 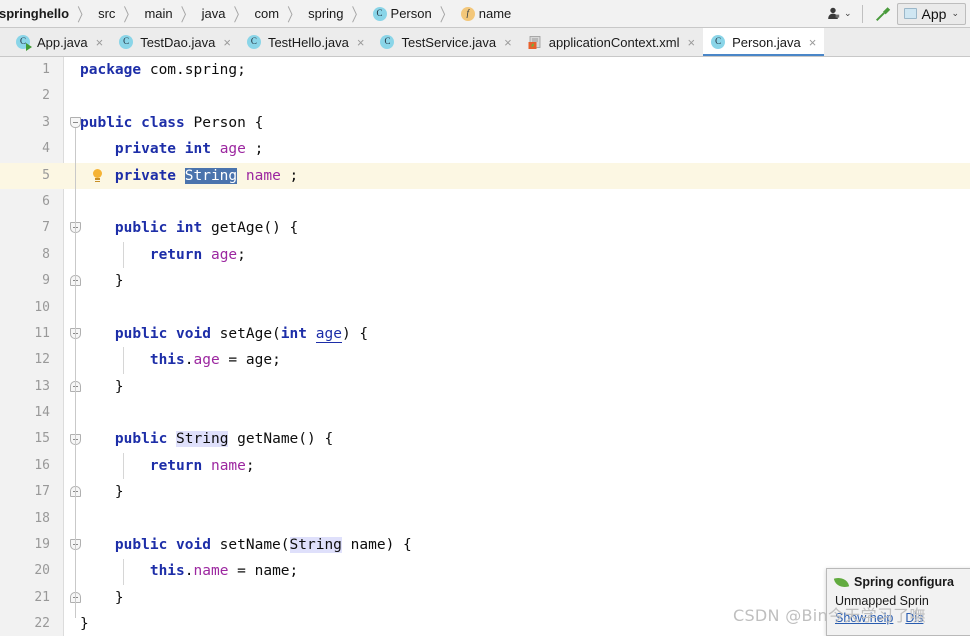 I want to click on code-text: public class Person {, so click(x=172, y=122).